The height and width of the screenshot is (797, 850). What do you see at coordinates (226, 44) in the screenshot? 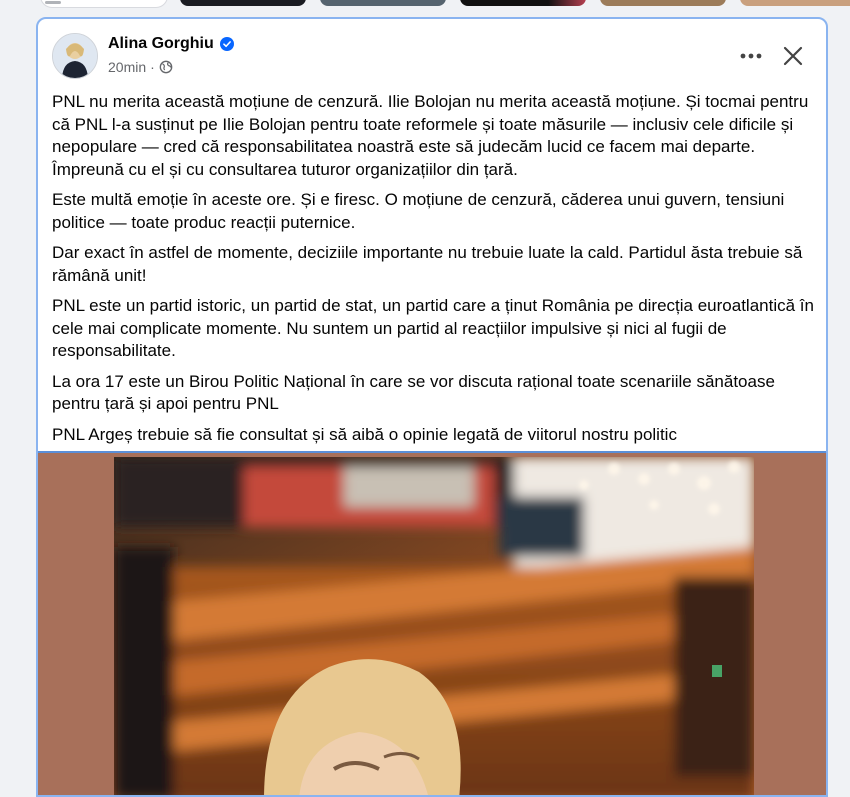
I see `verified-badge-icon` at bounding box center [226, 44].